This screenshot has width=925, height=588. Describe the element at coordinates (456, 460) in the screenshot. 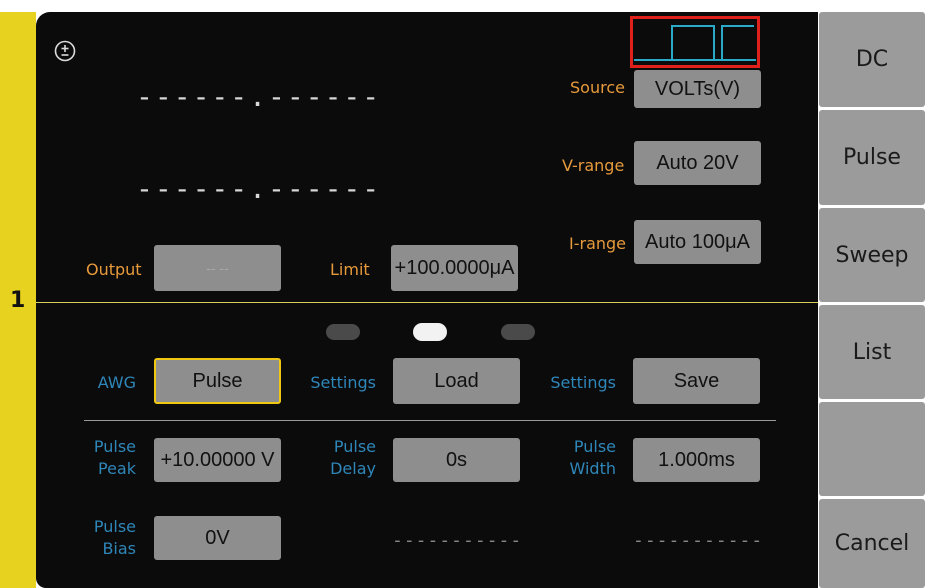

I see `pulse-delay-button: 0s` at that location.